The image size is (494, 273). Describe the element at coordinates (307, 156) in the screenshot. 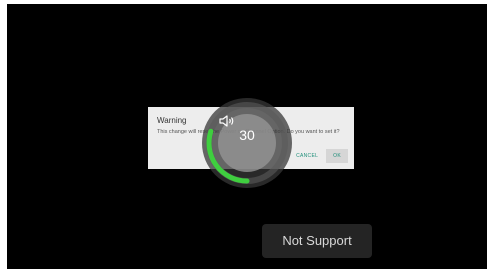

I see `cancel-button: CANCEL` at that location.